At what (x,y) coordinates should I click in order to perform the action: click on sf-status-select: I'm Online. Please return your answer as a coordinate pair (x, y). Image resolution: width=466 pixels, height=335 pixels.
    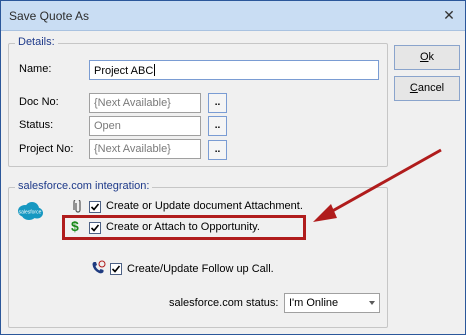
    Looking at the image, I should click on (332, 303).